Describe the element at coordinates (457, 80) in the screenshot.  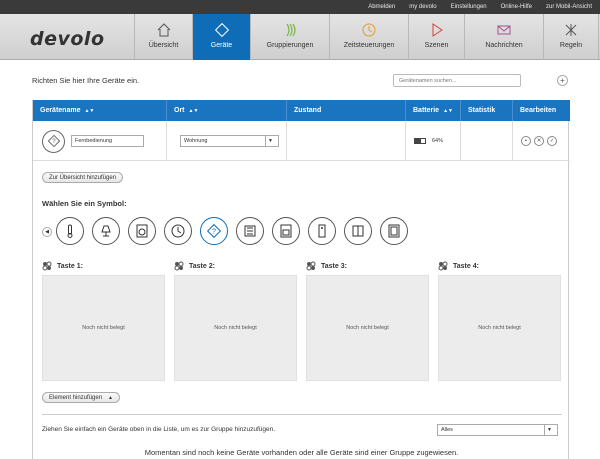
I see `device-search-input` at that location.